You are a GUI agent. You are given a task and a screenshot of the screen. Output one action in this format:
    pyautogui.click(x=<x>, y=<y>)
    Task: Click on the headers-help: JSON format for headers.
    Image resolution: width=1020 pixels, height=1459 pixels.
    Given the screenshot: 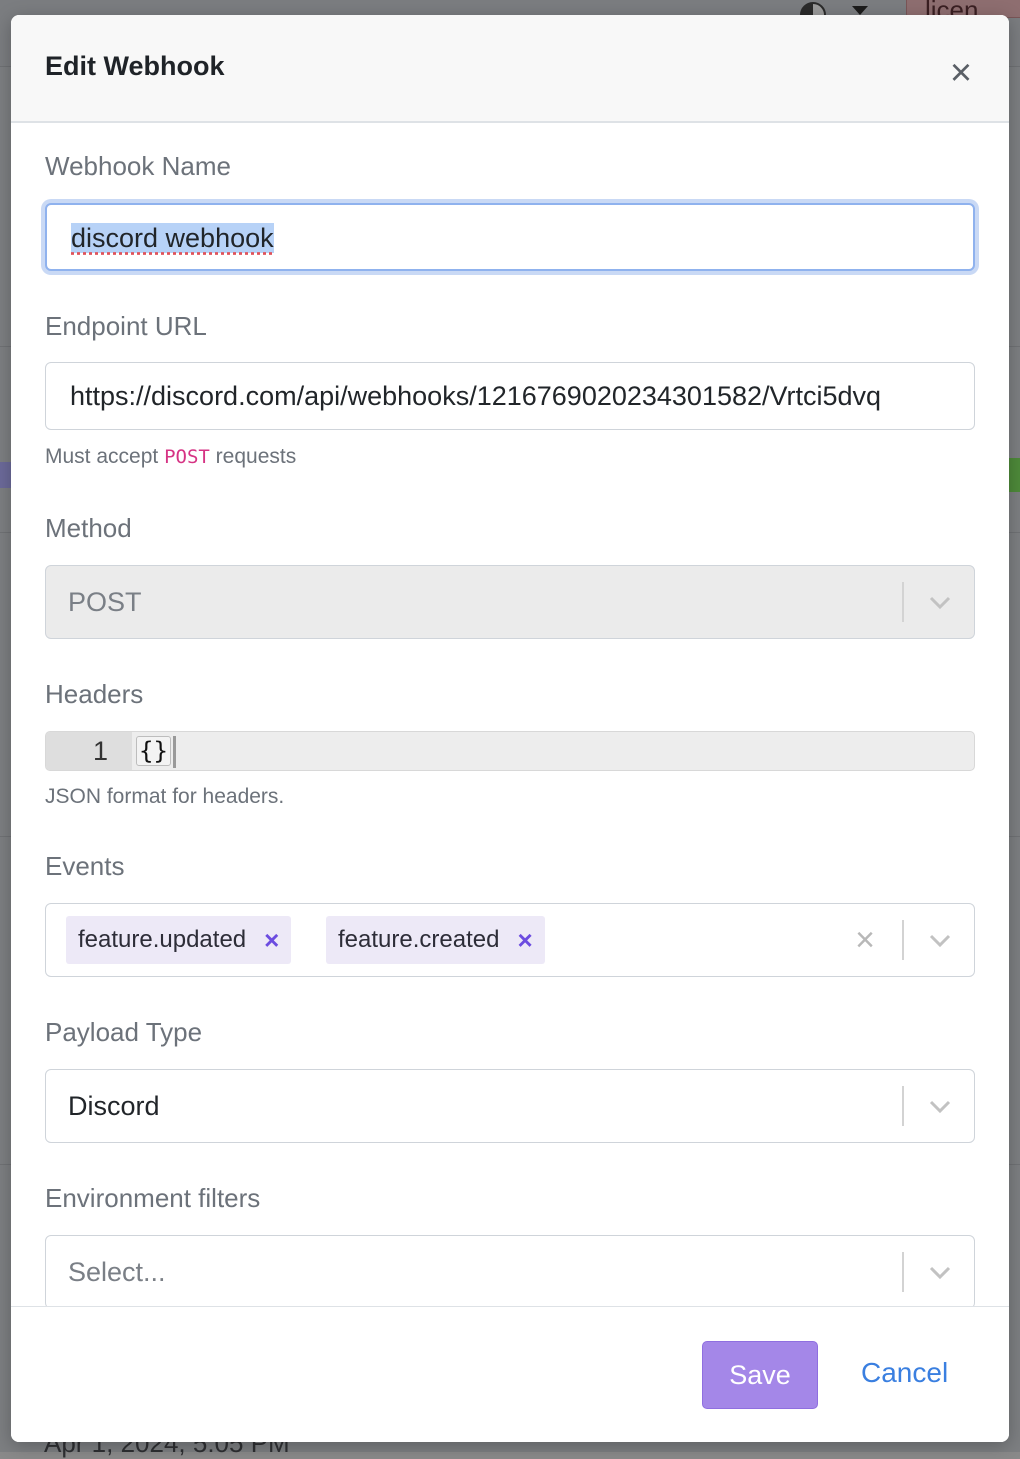 What is the action you would take?
    pyautogui.click(x=165, y=796)
    